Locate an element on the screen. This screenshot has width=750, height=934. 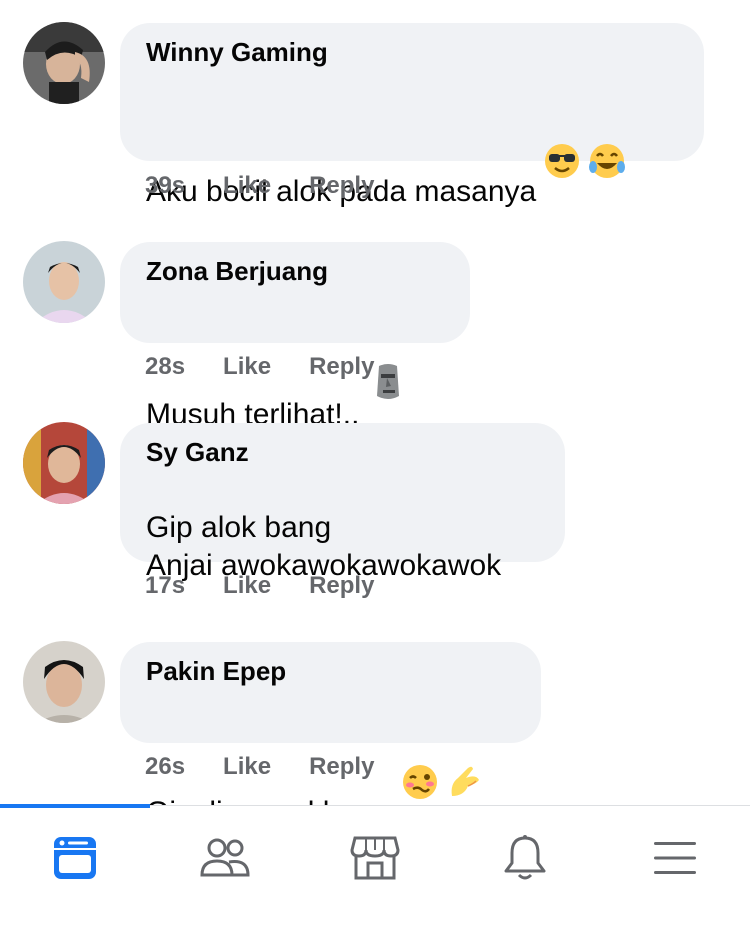
comment-actions: 39s Like Reply is located at coordinates (259, 186).